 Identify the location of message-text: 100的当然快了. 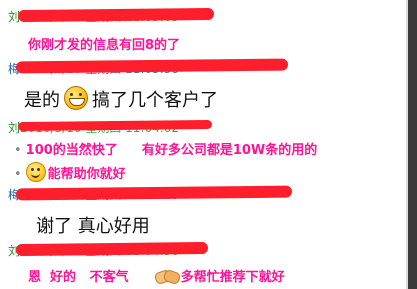
(71, 150).